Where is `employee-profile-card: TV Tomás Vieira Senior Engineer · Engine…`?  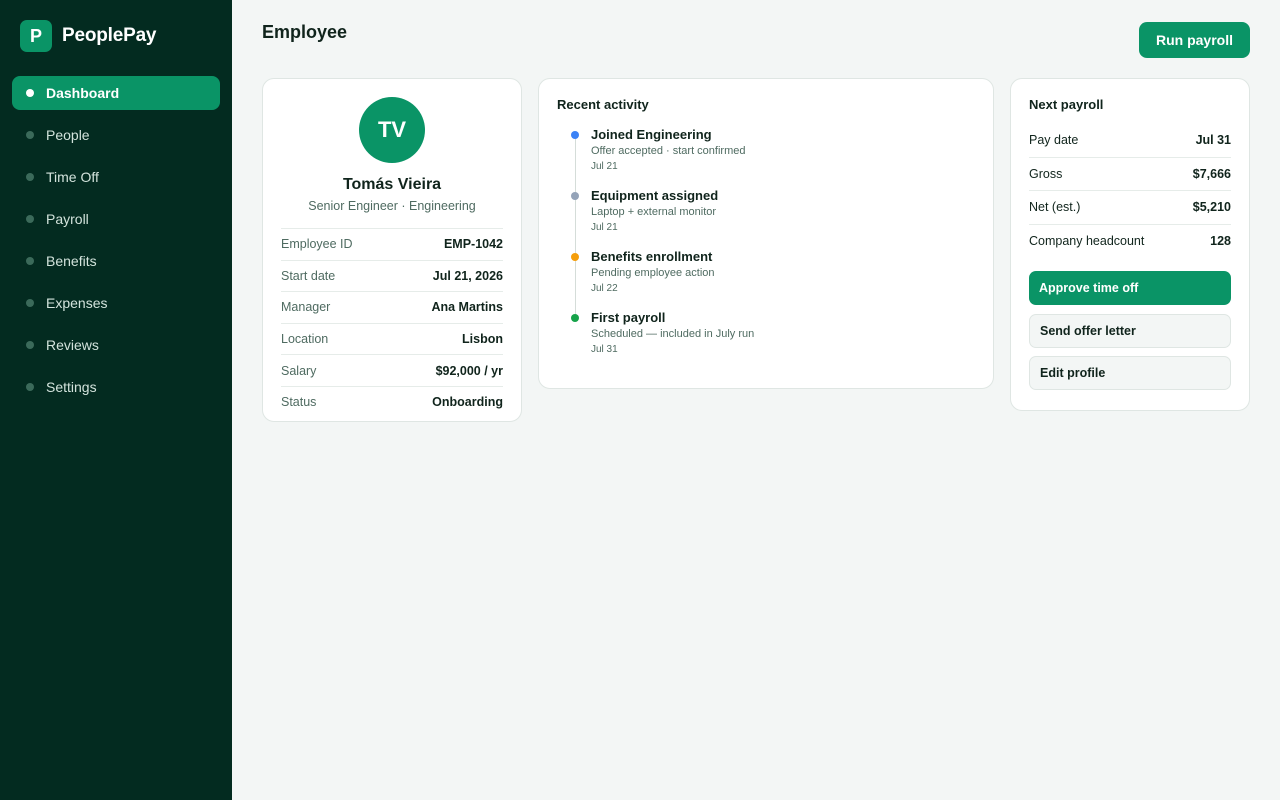 employee-profile-card: TV Tomás Vieira Senior Engineer · Engine… is located at coordinates (392, 250).